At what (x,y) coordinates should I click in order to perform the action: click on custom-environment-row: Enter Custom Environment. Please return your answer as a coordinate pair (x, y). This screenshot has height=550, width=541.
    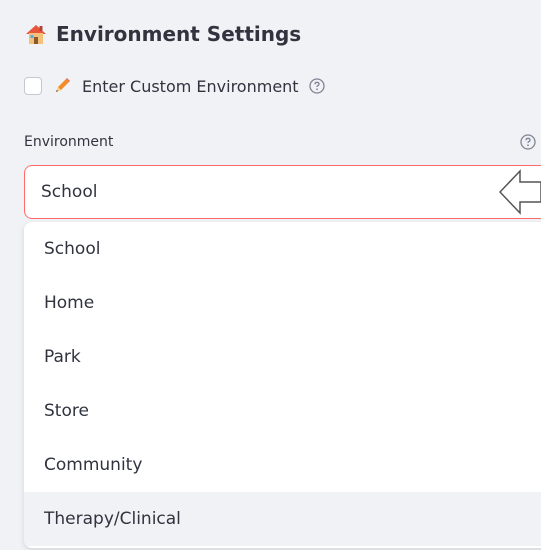
    Looking at the image, I should click on (174, 86).